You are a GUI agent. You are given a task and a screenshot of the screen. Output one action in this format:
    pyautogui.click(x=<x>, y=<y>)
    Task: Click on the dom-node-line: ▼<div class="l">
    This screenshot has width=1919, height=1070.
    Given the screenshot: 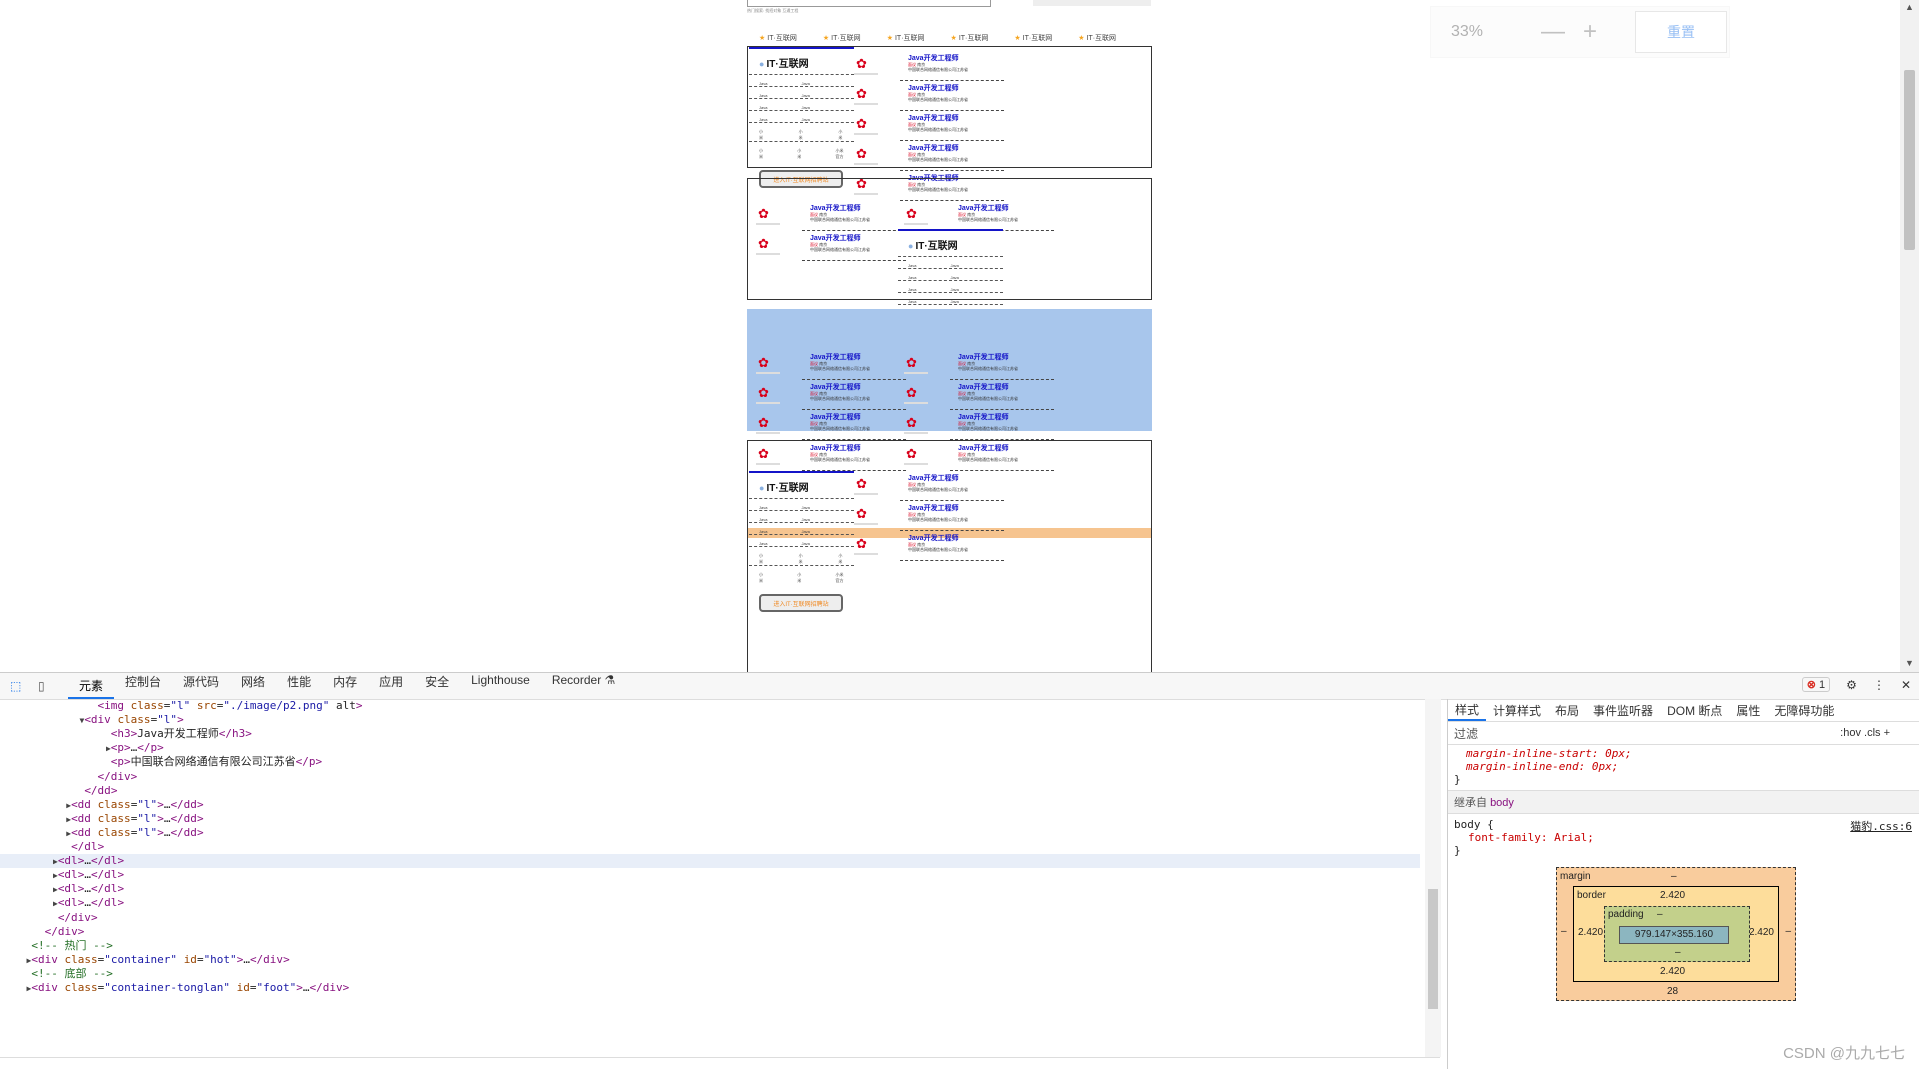 What is the action you would take?
    pyautogui.click(x=91, y=720)
    